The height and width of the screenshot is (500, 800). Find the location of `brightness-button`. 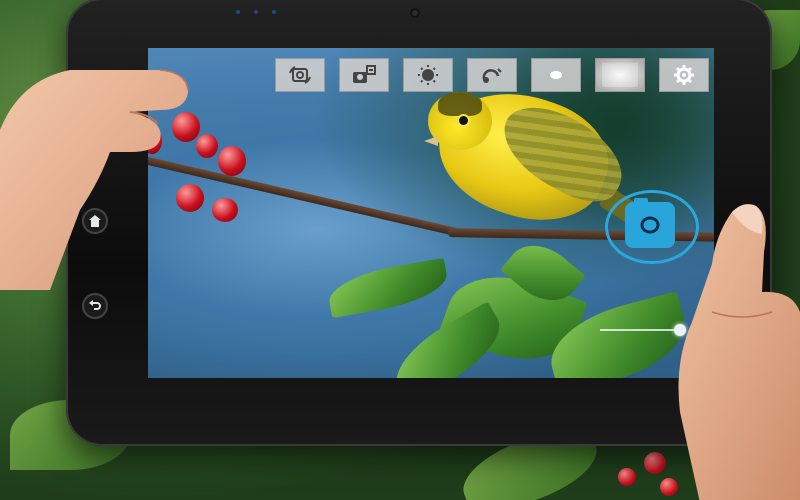

brightness-button is located at coordinates (428, 75).